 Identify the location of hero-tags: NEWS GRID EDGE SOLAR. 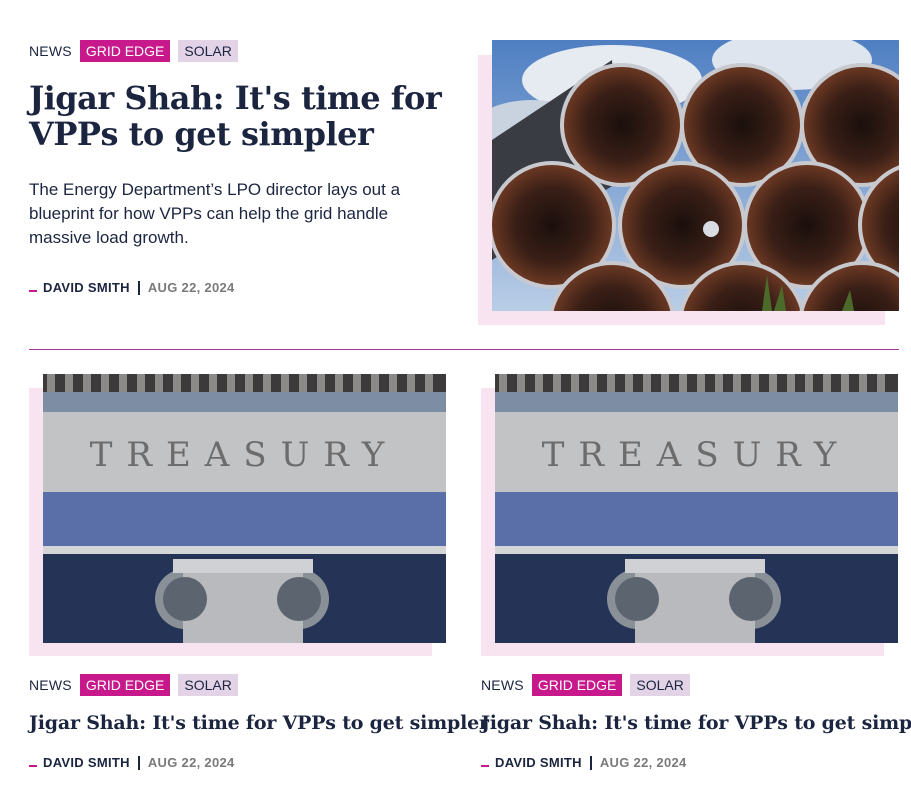
(239, 51).